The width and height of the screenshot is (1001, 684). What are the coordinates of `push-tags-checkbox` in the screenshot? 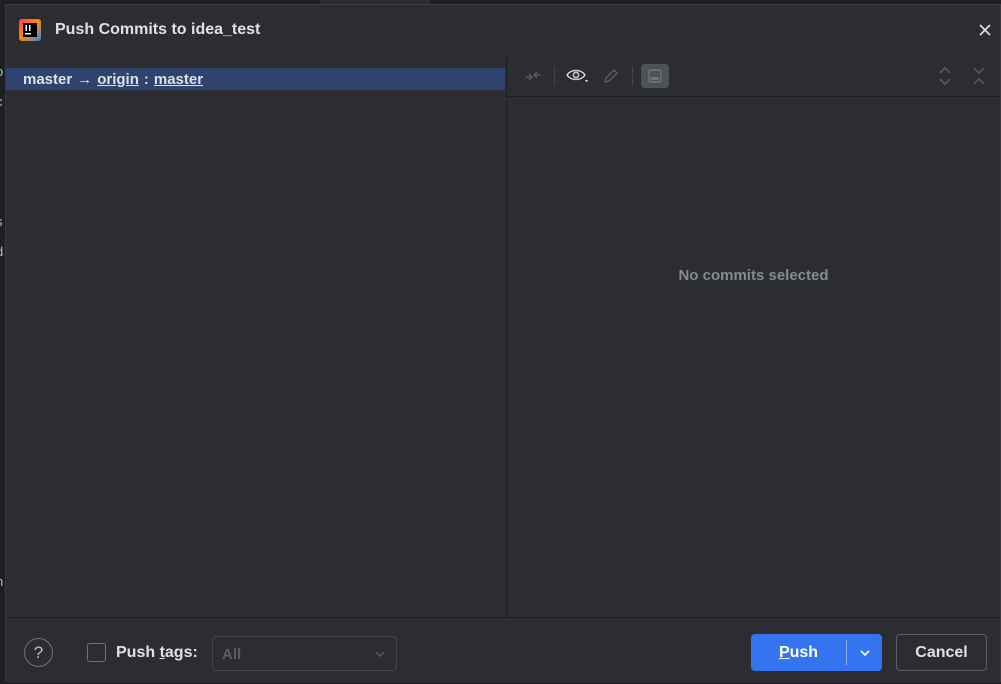 It's located at (96, 652).